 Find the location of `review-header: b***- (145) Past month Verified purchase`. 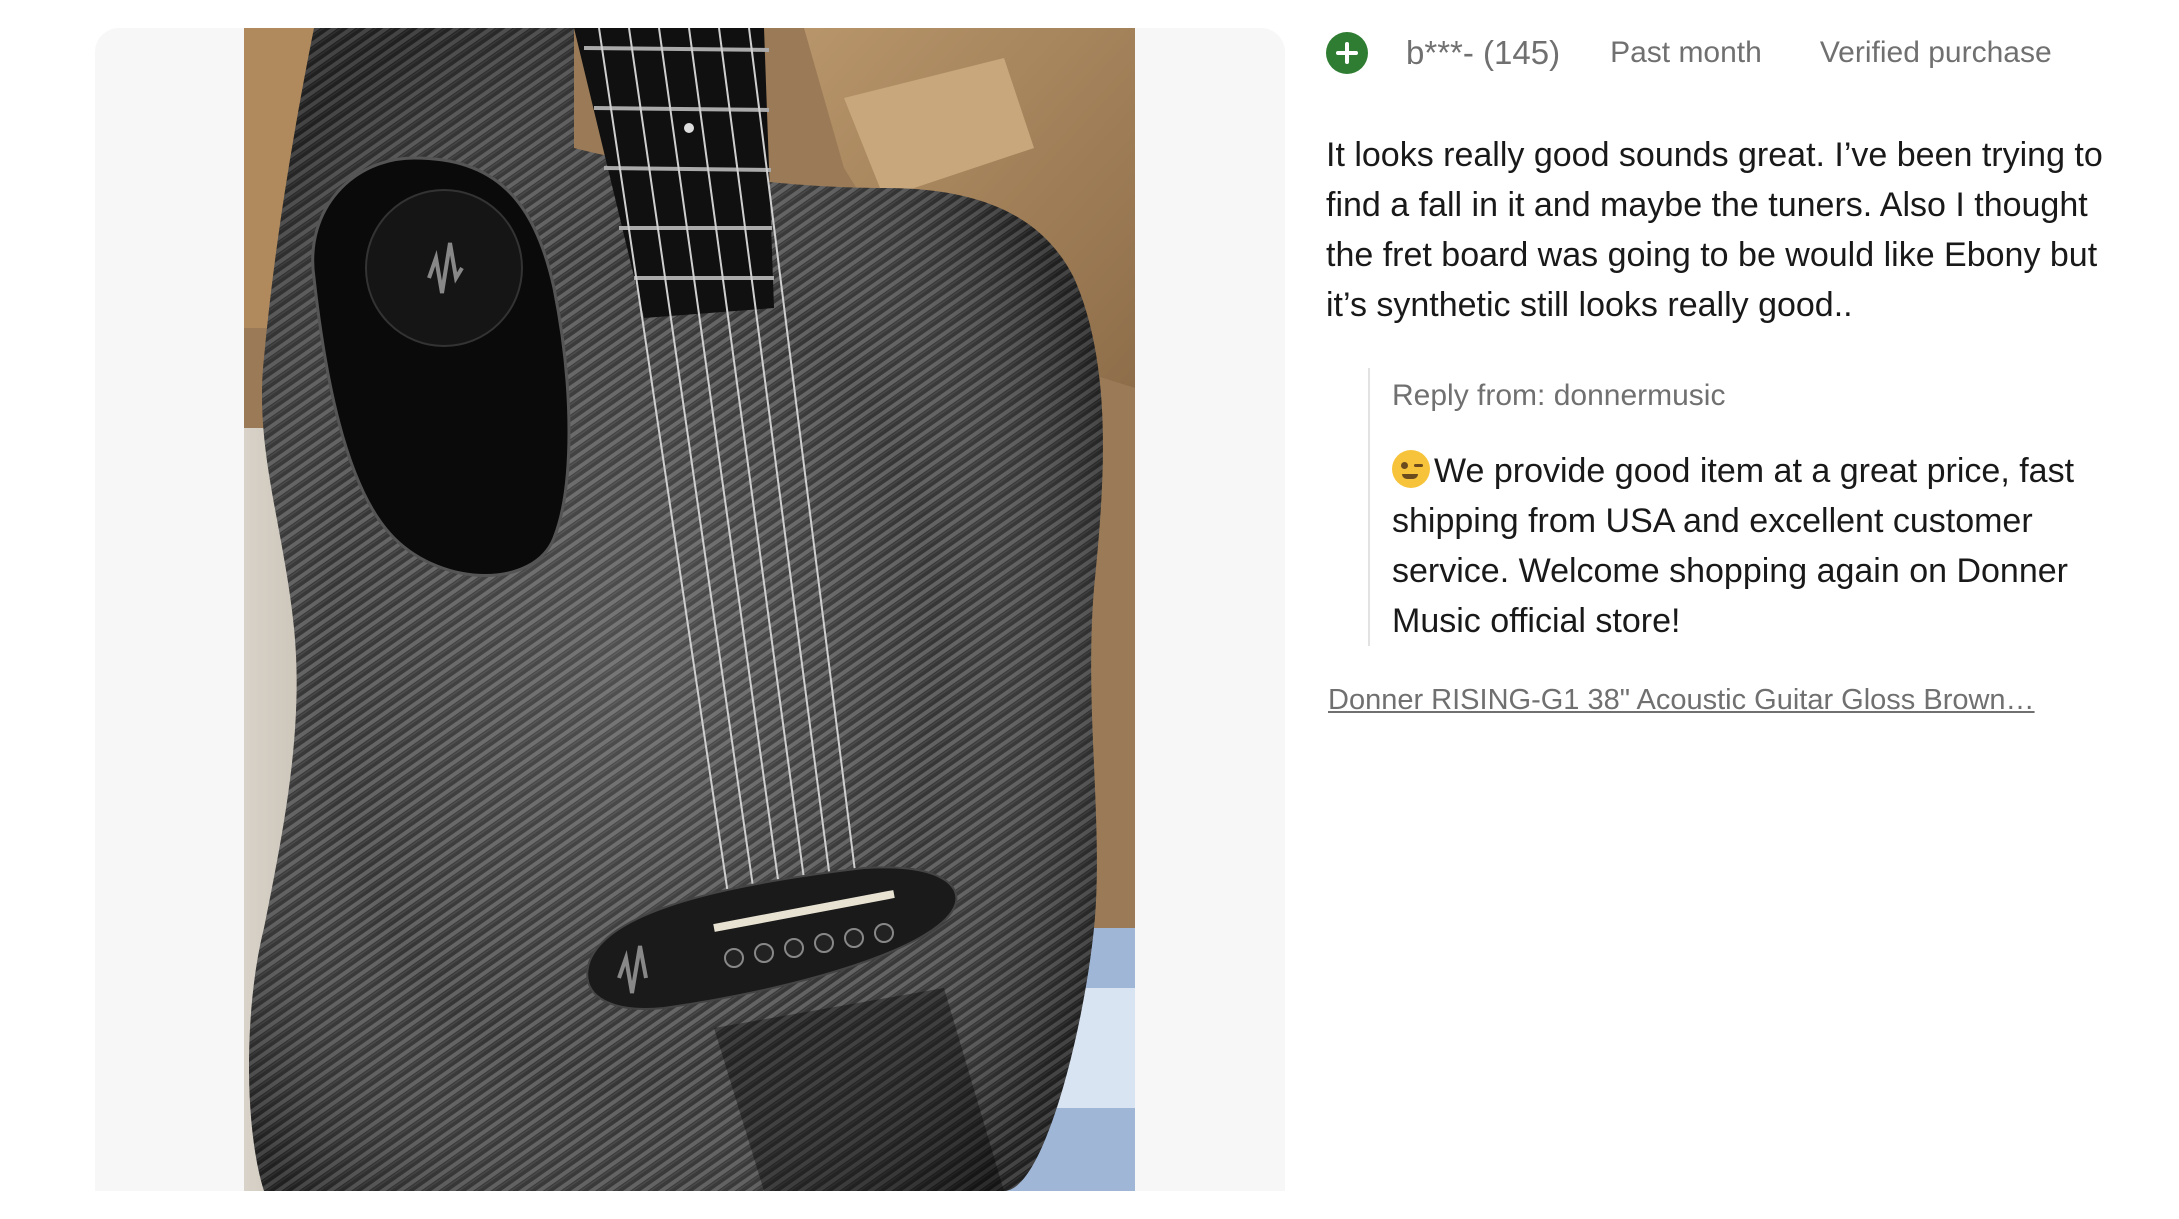

review-header: b***- (145) Past month Verified purchase is located at coordinates (1726, 53).